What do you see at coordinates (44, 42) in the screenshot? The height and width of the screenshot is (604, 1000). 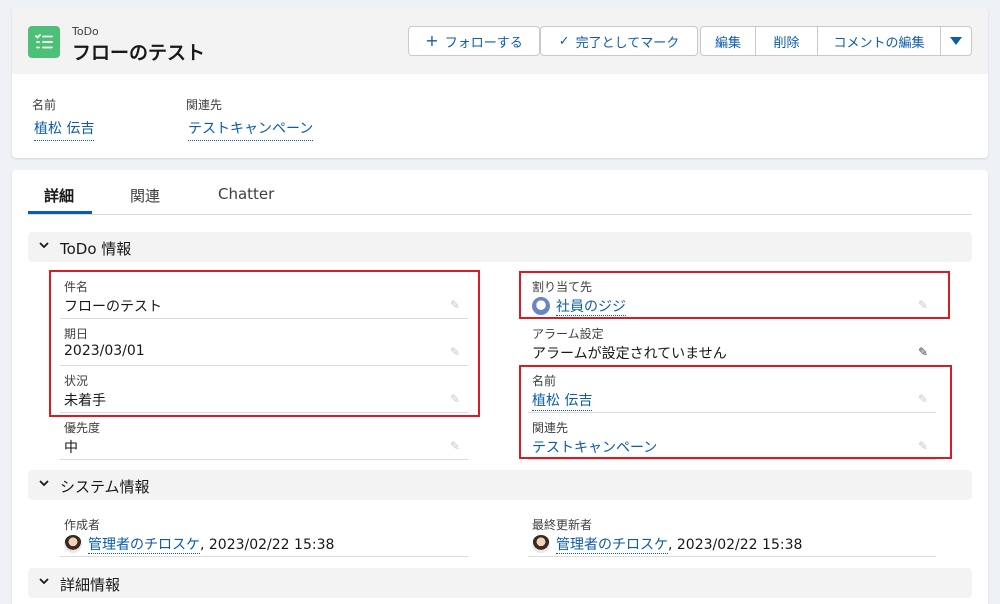 I see `task-list-icon` at bounding box center [44, 42].